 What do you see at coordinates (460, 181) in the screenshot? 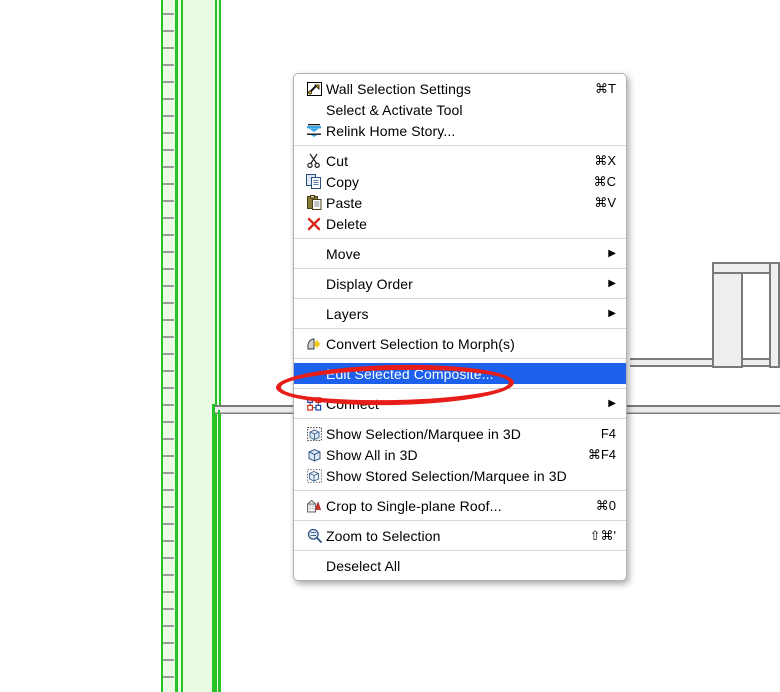
I see `menu-item-copy: Copy ⌘C` at bounding box center [460, 181].